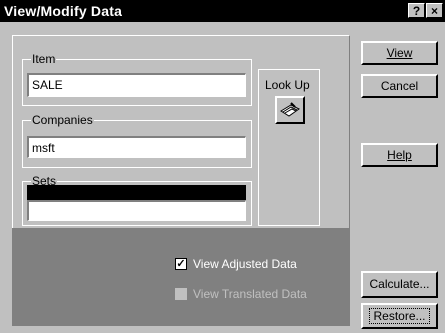 This screenshot has width=445, height=333. Describe the element at coordinates (136, 85) in the screenshot. I see `item-field: SALE` at that location.